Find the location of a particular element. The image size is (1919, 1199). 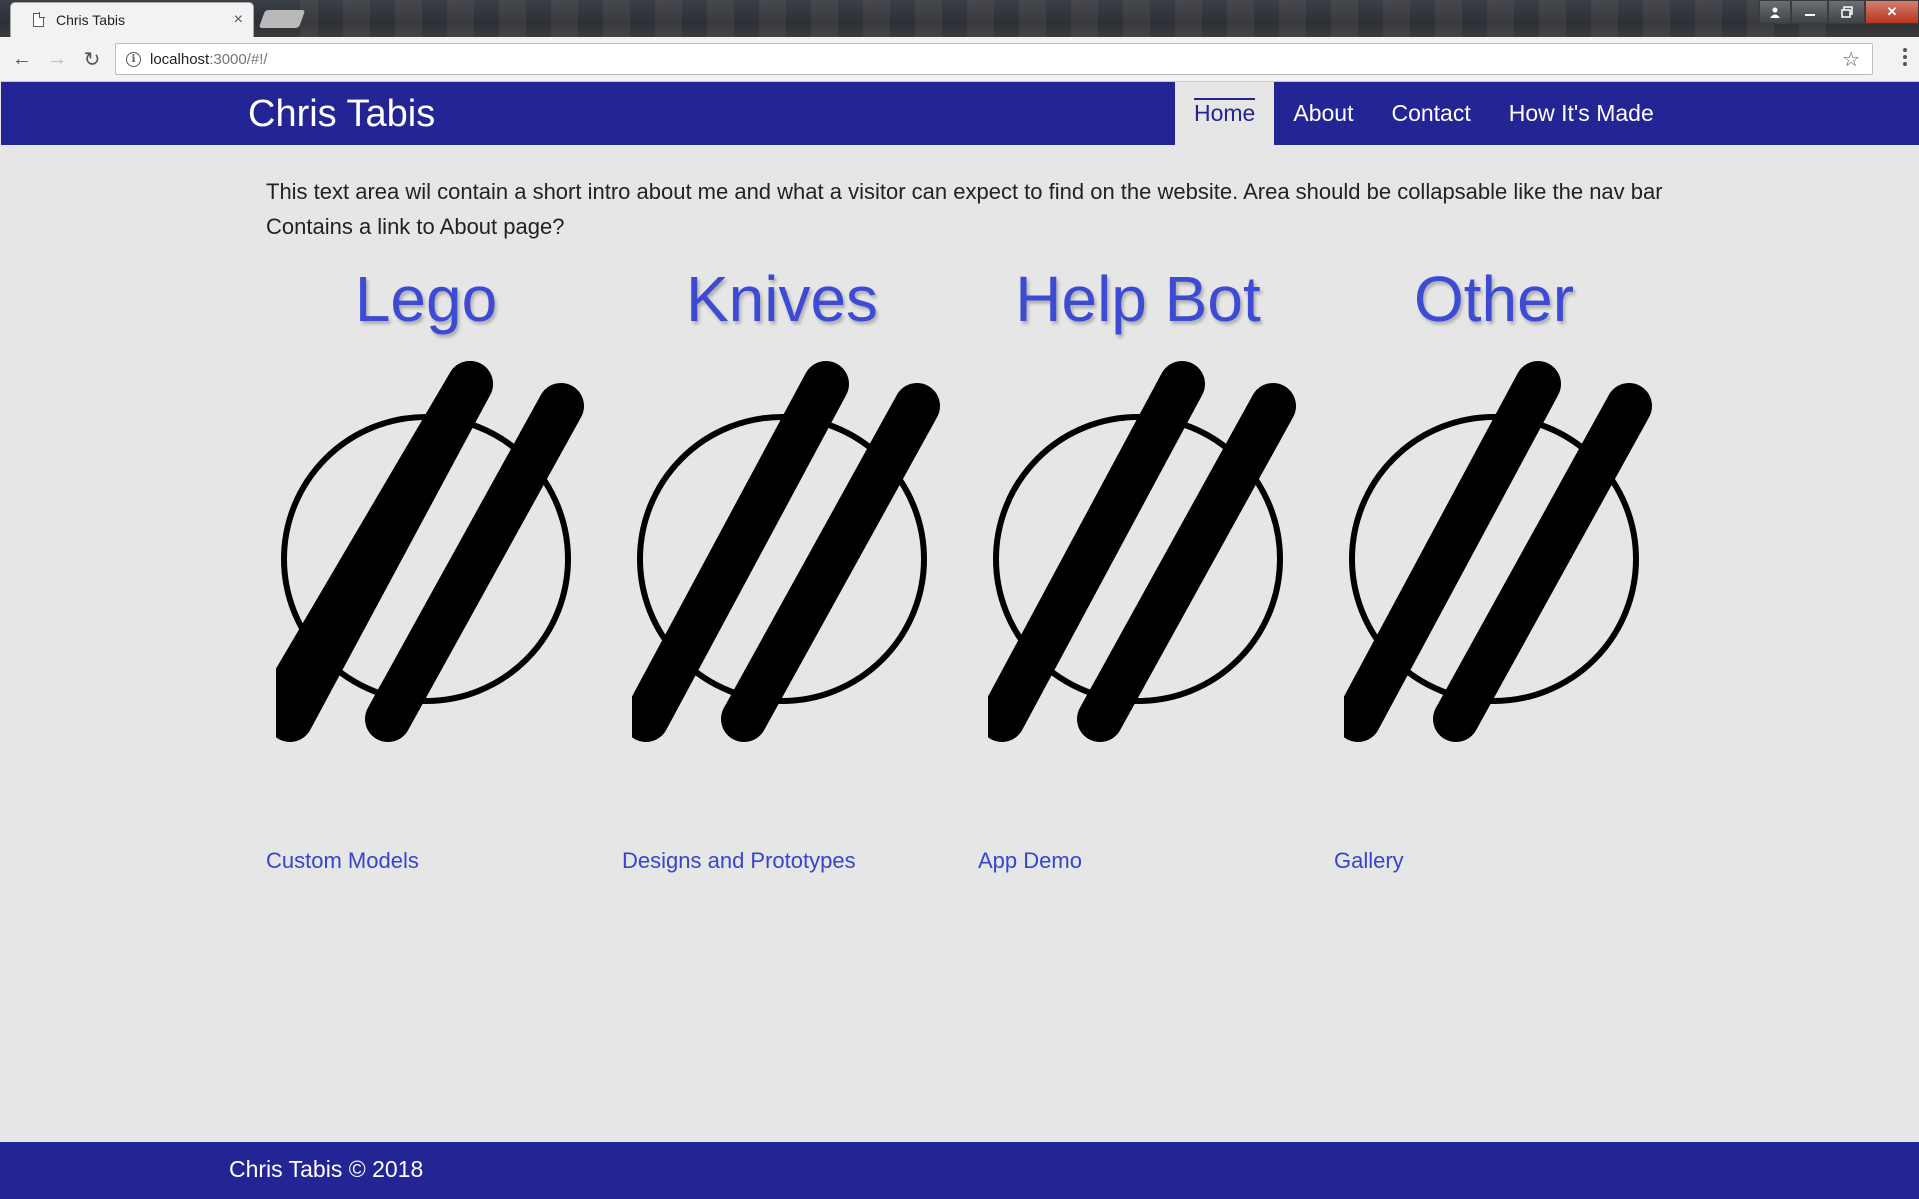

card-title: Help Bot is located at coordinates (1138, 299).